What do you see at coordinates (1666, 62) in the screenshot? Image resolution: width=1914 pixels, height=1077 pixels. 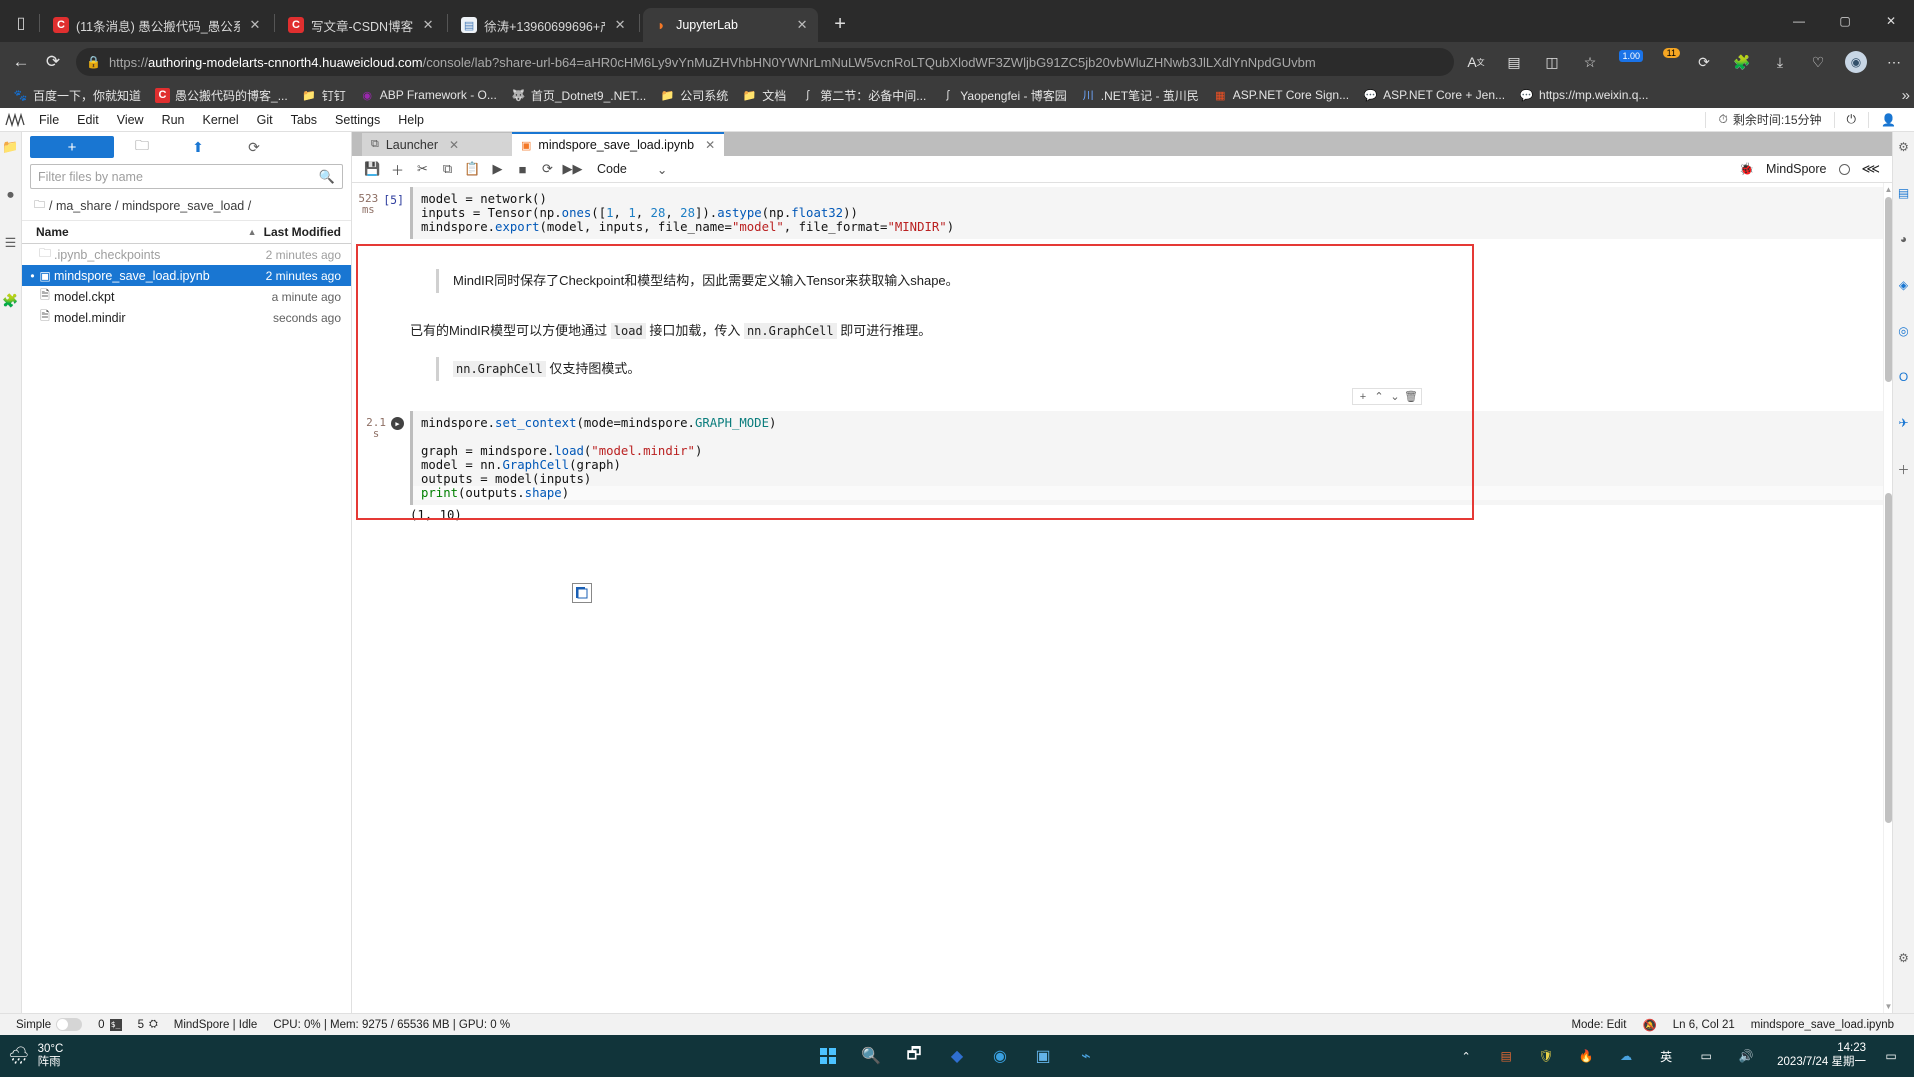 I see `notifications-icon: 11` at bounding box center [1666, 62].